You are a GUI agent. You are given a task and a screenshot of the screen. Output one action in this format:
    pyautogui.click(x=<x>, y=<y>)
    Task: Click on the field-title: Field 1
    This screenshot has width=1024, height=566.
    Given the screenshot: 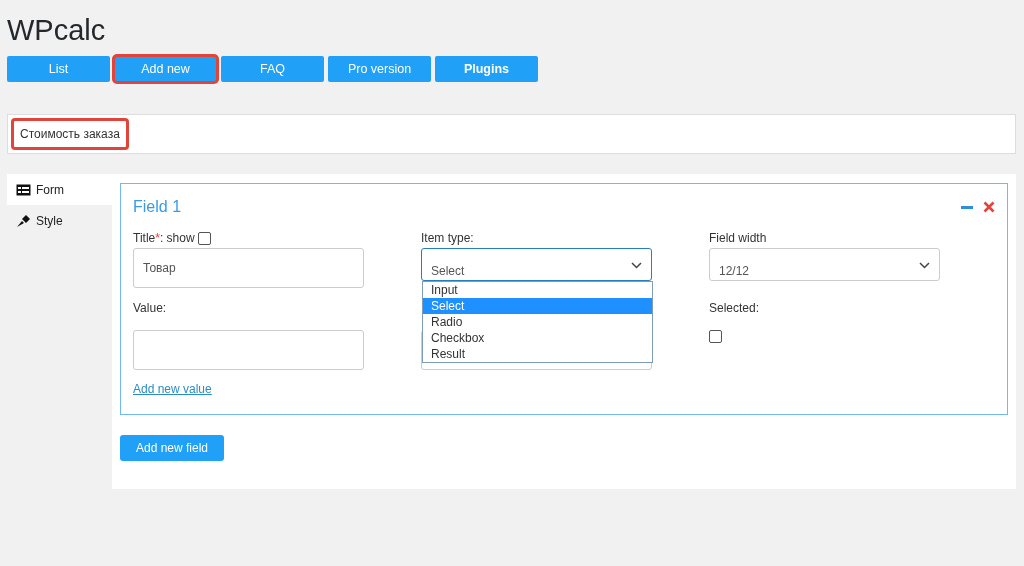 What is the action you would take?
    pyautogui.click(x=157, y=207)
    